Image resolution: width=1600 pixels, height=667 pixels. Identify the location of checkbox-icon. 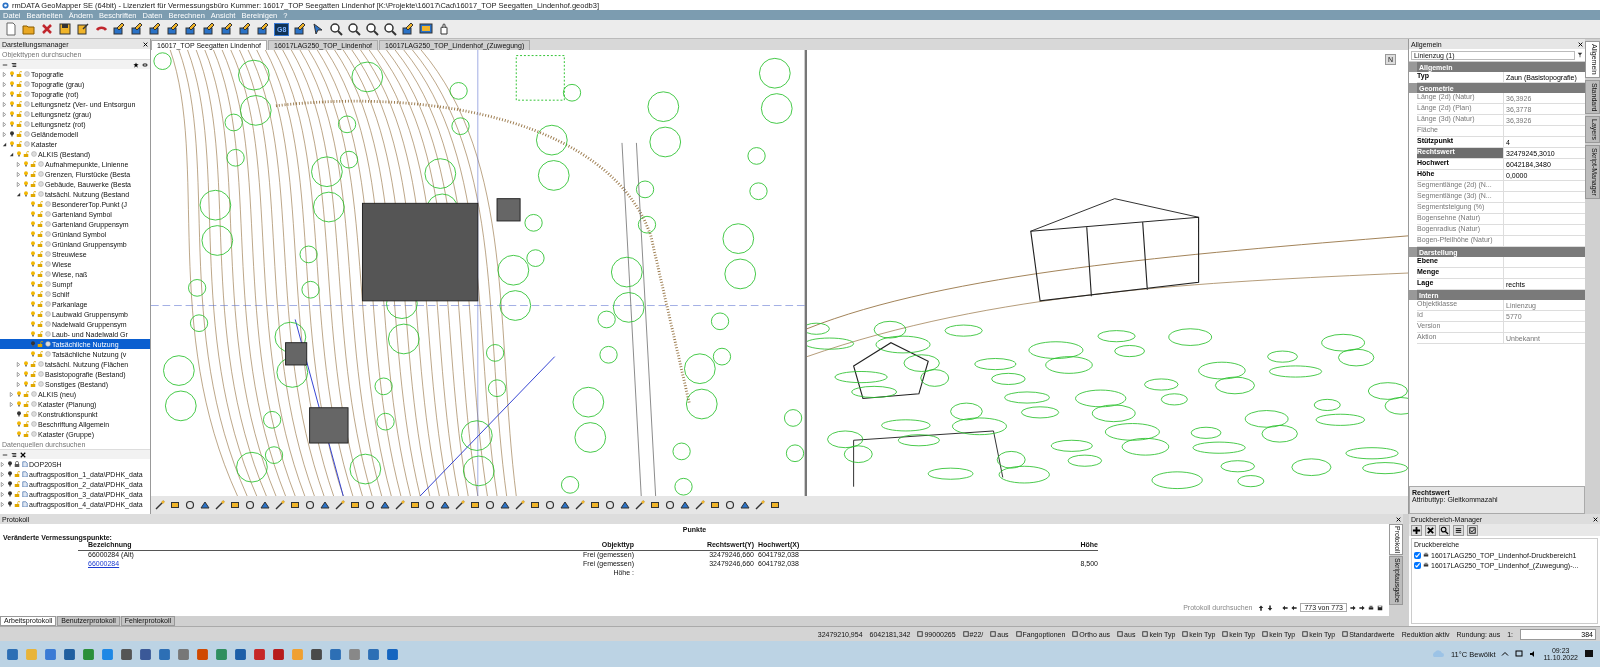
(1472, 530).